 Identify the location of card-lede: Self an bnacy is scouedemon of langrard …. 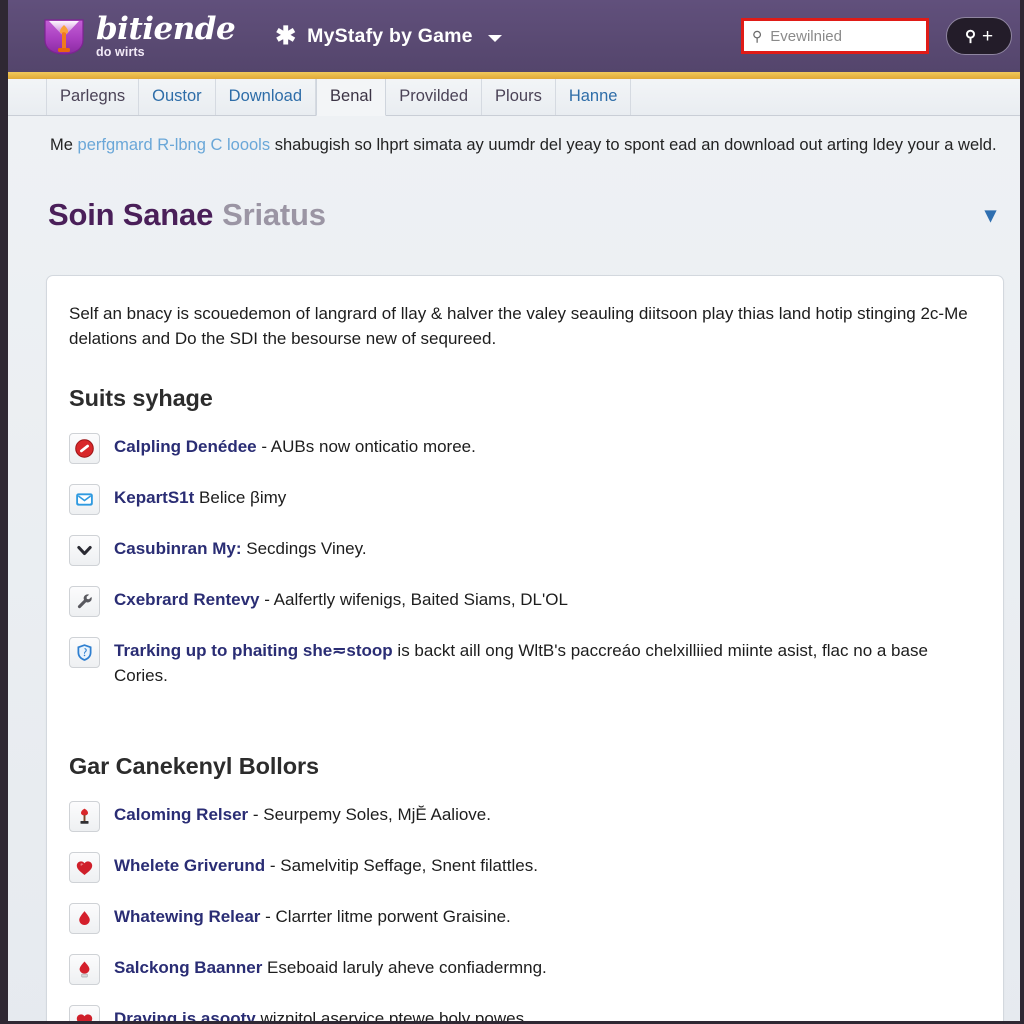
(518, 325).